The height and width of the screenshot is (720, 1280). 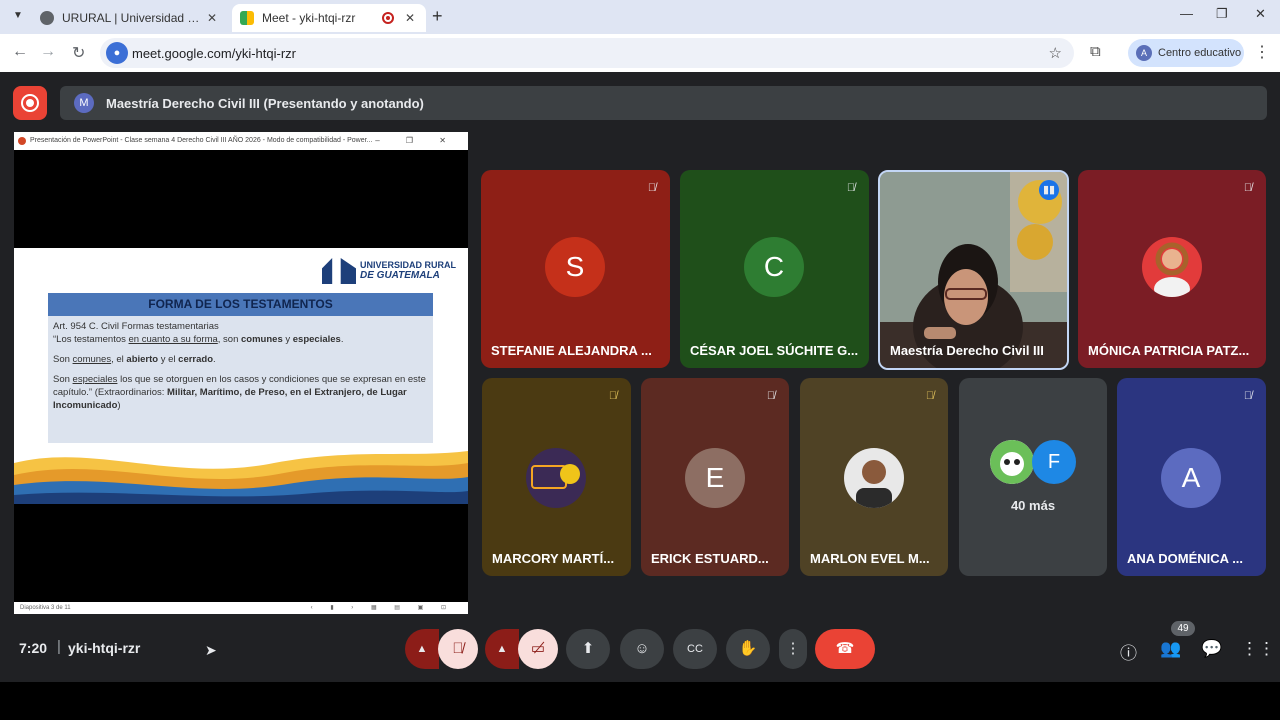 What do you see at coordinates (640, 701) in the screenshot?
I see `os-bottom-bar` at bounding box center [640, 701].